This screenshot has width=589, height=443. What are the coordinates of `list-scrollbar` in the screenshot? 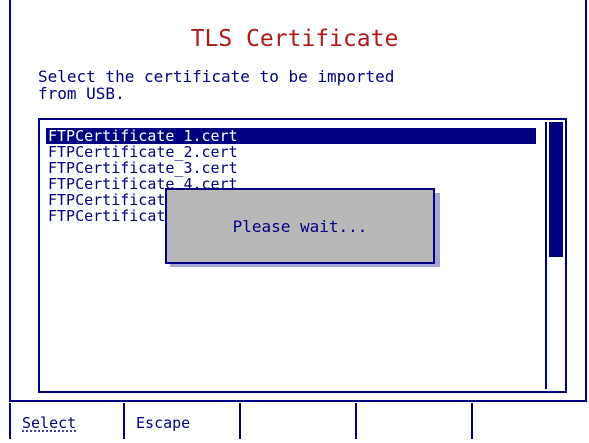 It's located at (554, 255).